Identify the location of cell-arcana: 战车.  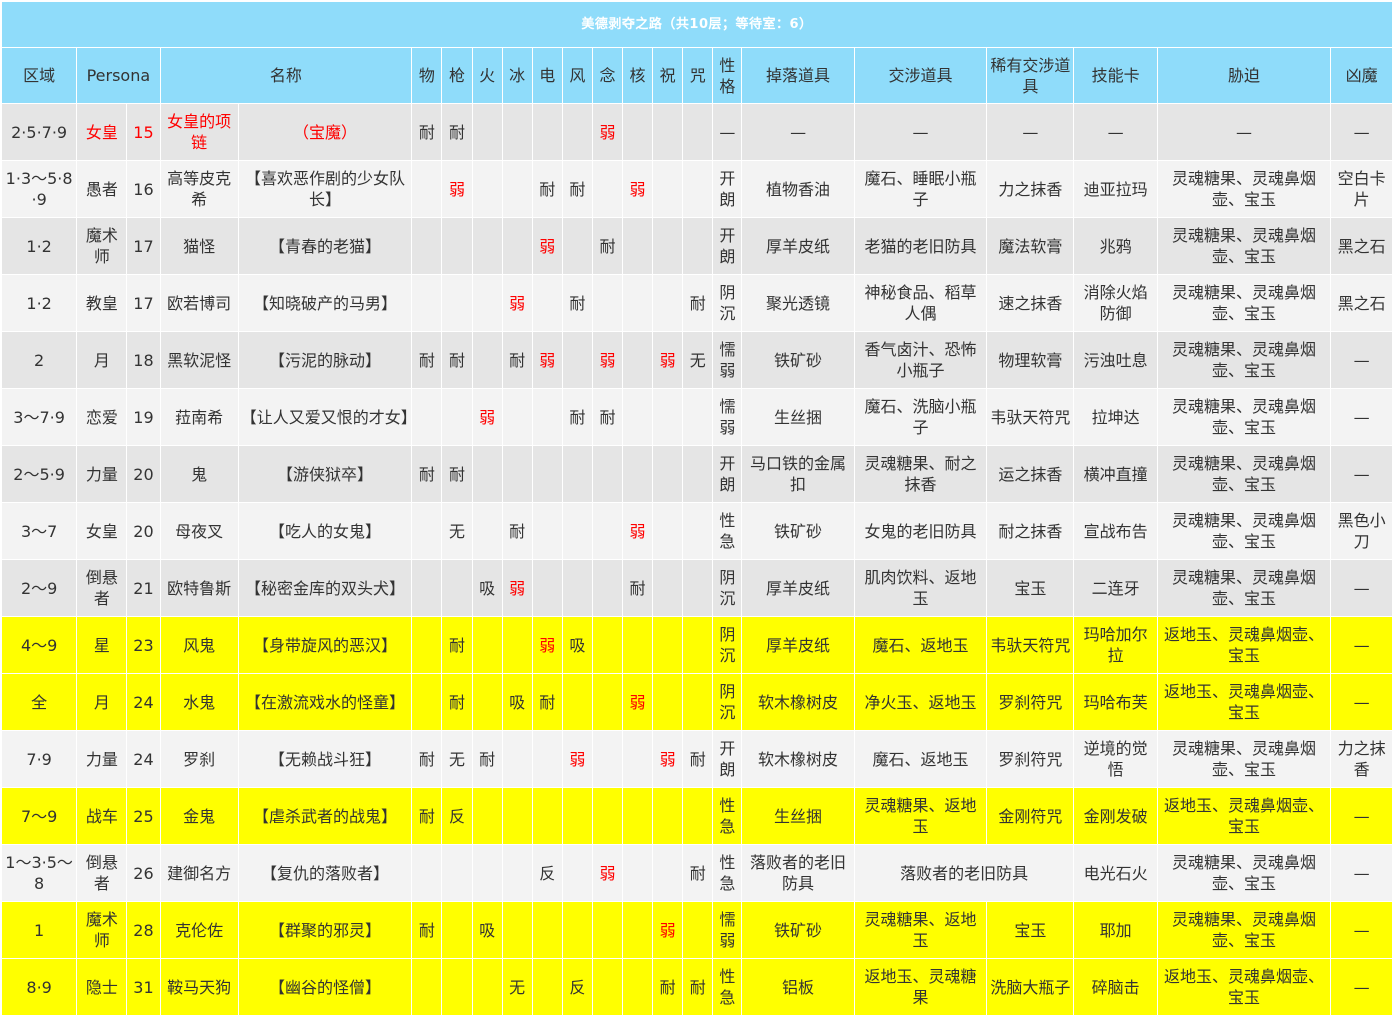
(102, 816).